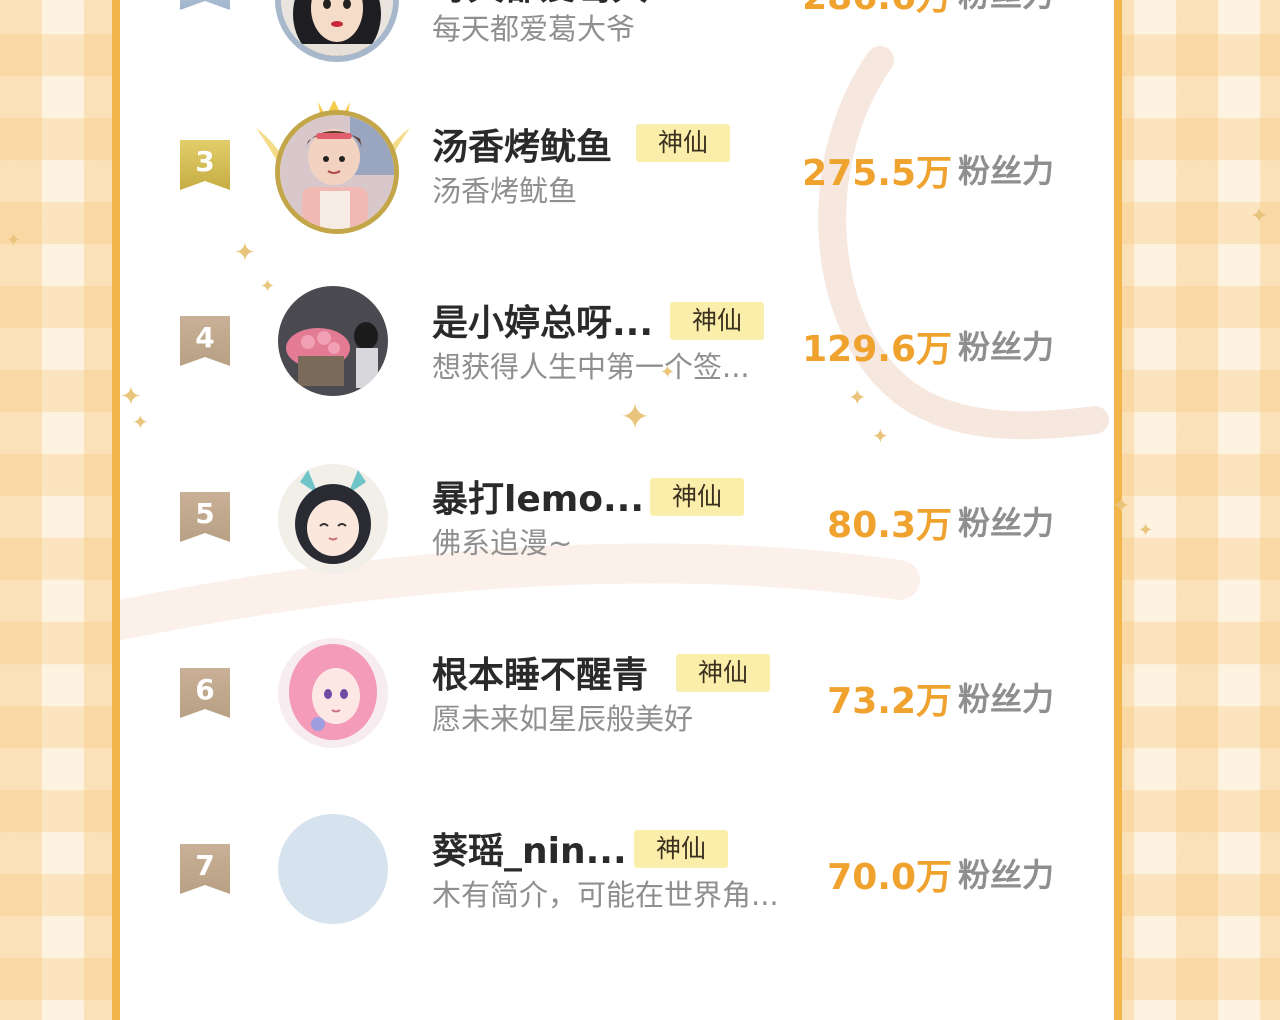  What do you see at coordinates (540, 672) in the screenshot?
I see `user-name: 根本睡不醒青` at bounding box center [540, 672].